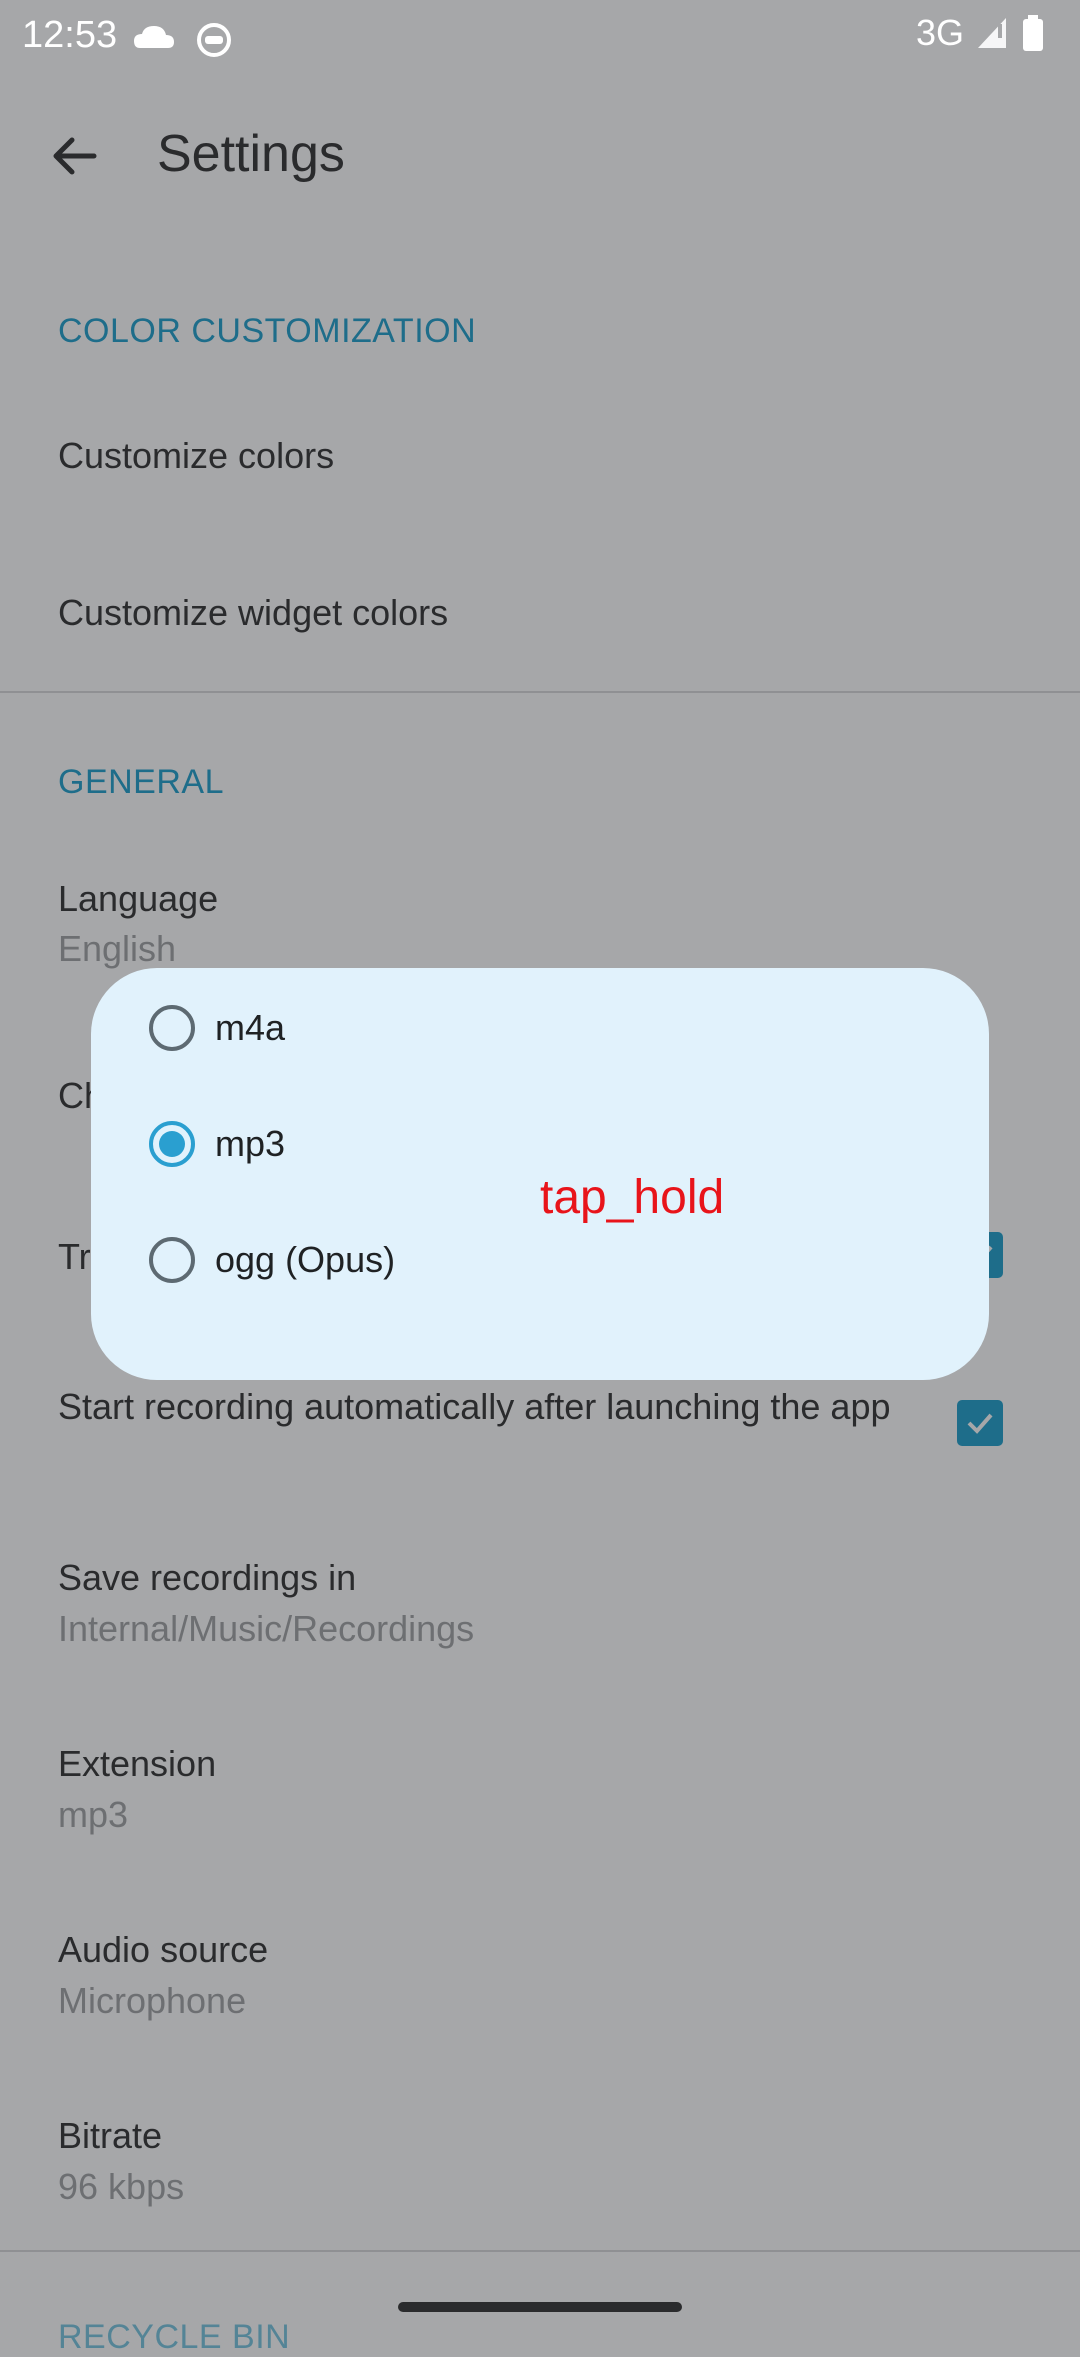 Image resolution: width=1080 pixels, height=2357 pixels. Describe the element at coordinates (939, 32) in the screenshot. I see `network-type: 3G` at that location.